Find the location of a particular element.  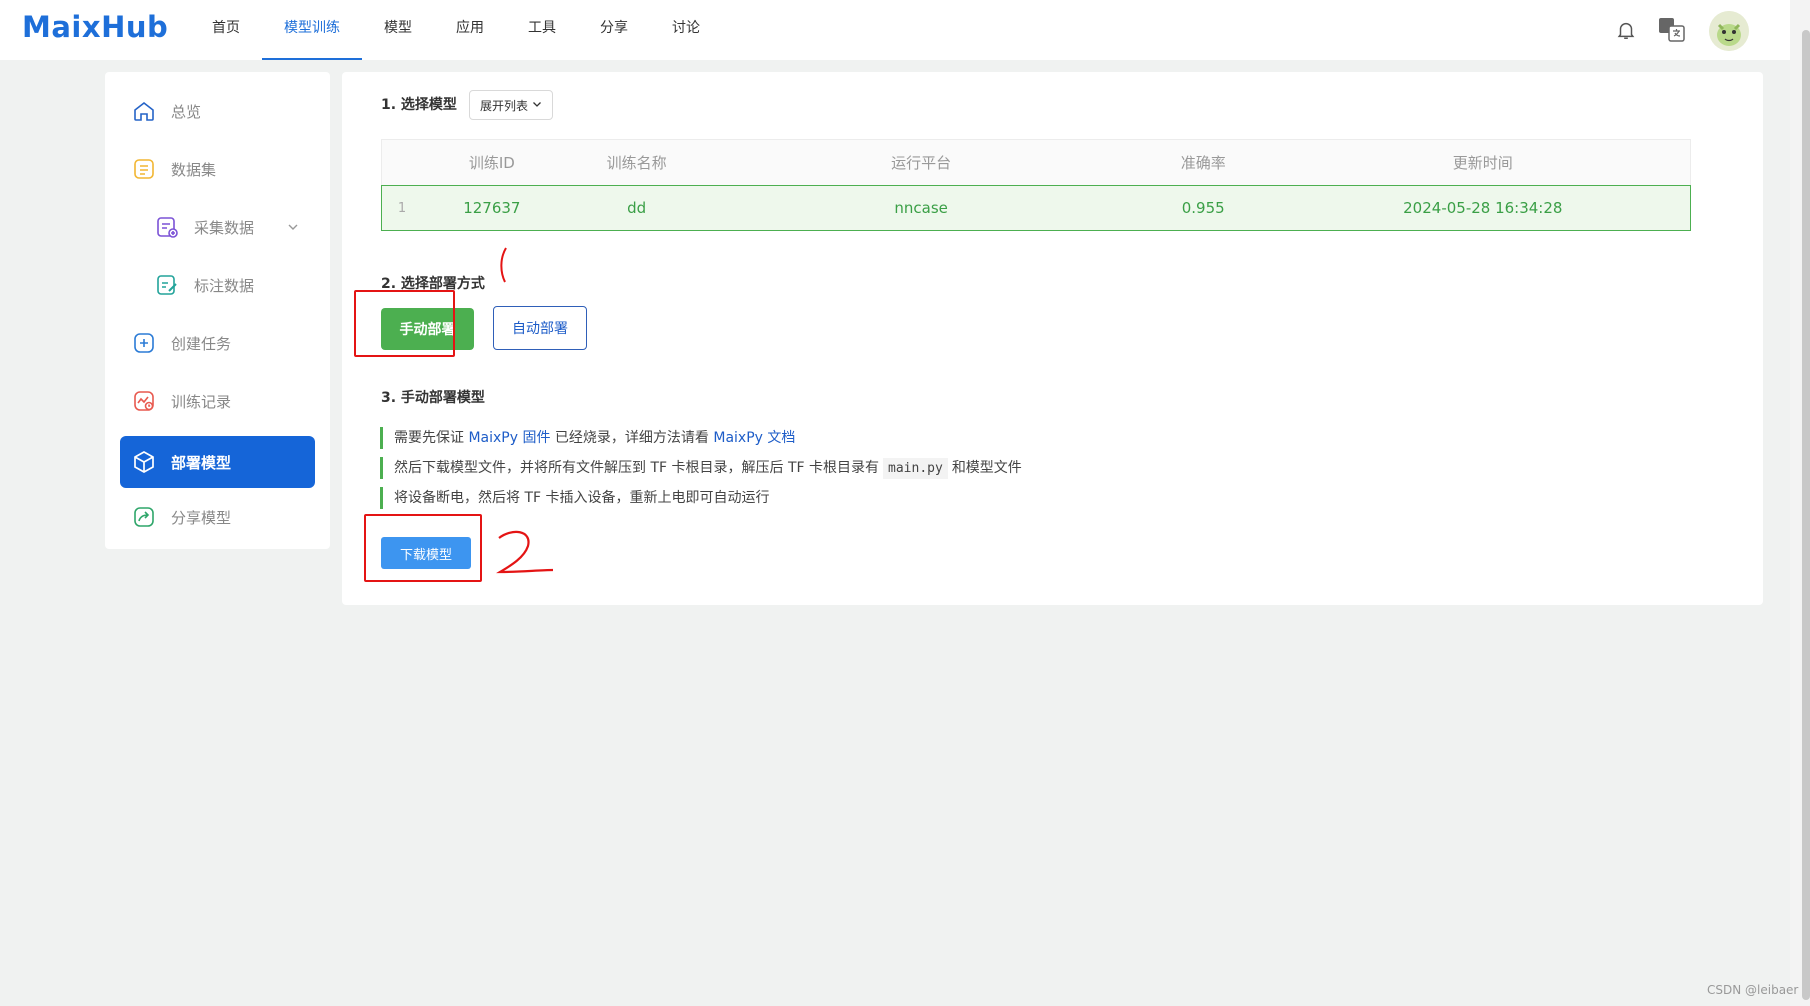

cube-icon is located at coordinates (144, 462).